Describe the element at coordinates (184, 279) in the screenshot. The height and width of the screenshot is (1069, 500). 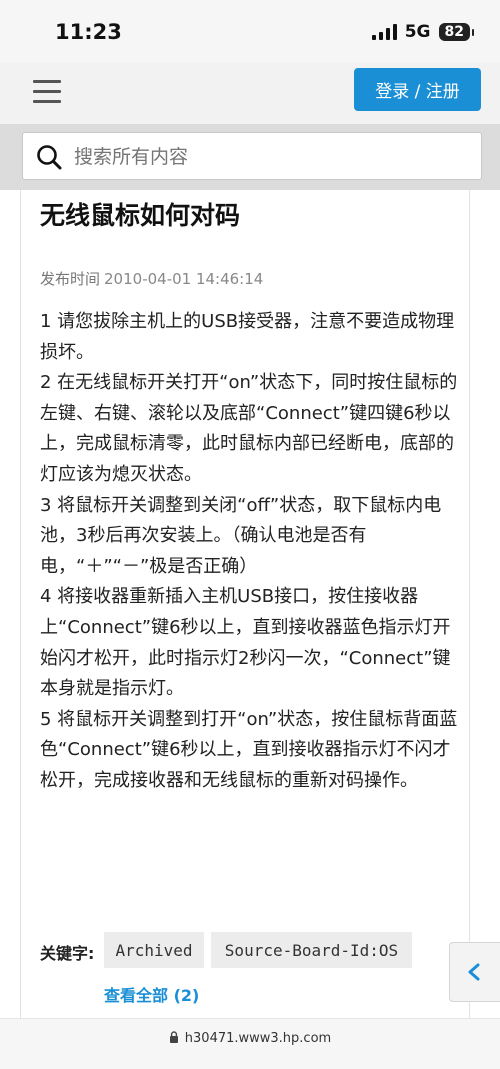
I see `publish-time: 2010-04-01 14:46:14` at that location.